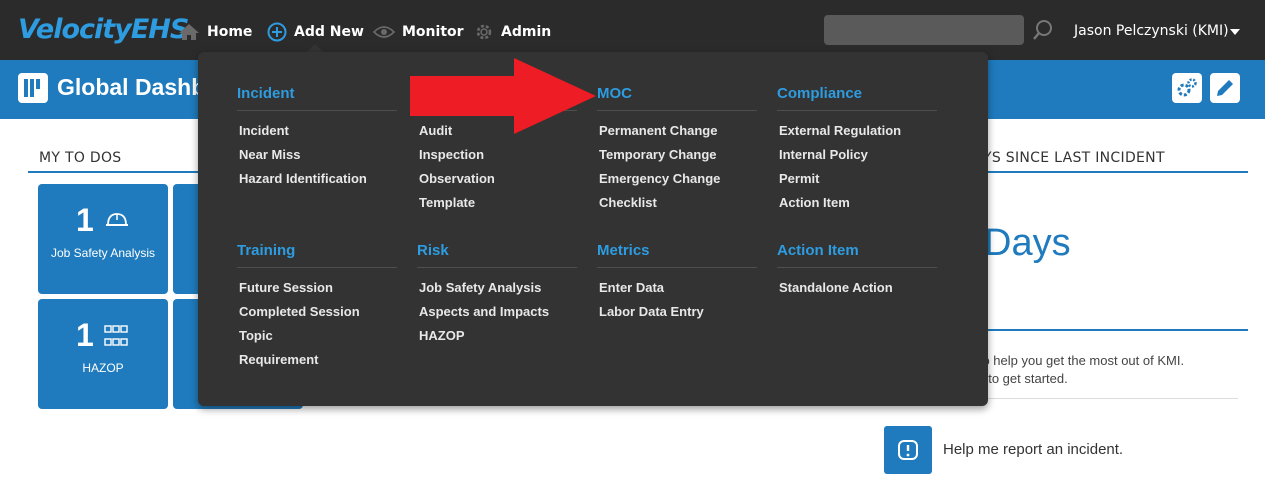  What do you see at coordinates (1027, 243) in the screenshot?
I see `days-since-incident-value: Days` at bounding box center [1027, 243].